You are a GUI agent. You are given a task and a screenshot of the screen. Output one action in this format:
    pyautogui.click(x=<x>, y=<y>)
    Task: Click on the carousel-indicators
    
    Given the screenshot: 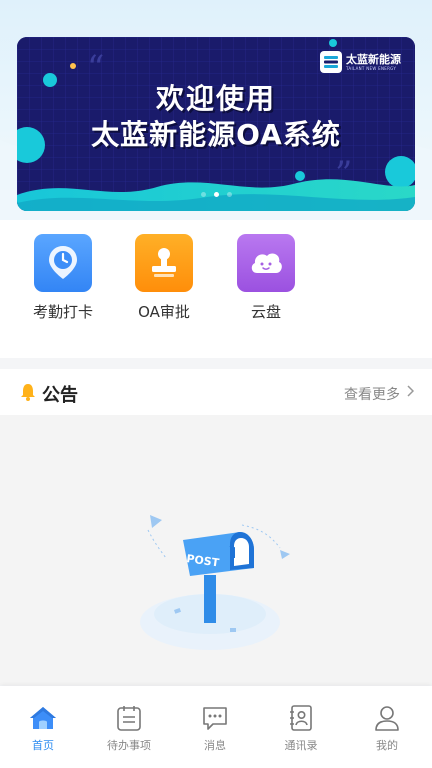 What is the action you would take?
    pyautogui.click(x=216, y=194)
    